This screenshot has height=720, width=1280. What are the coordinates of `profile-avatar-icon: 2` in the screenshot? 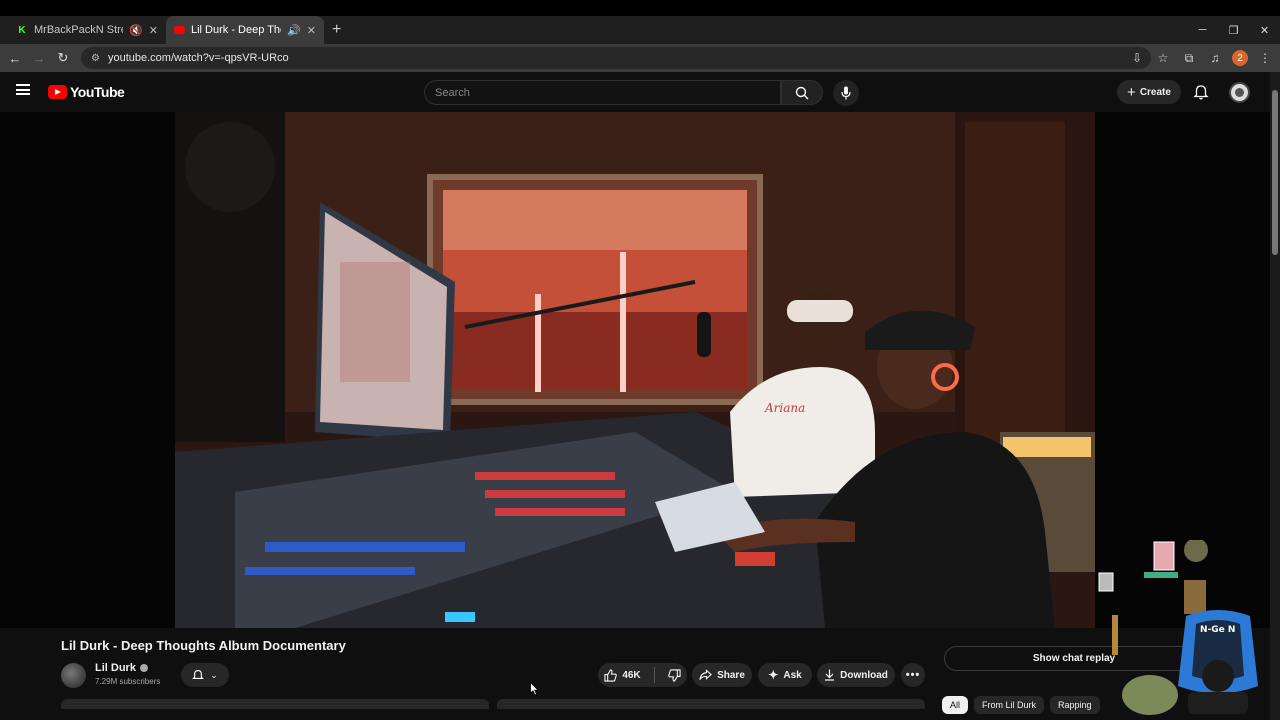 It's located at (1240, 58).